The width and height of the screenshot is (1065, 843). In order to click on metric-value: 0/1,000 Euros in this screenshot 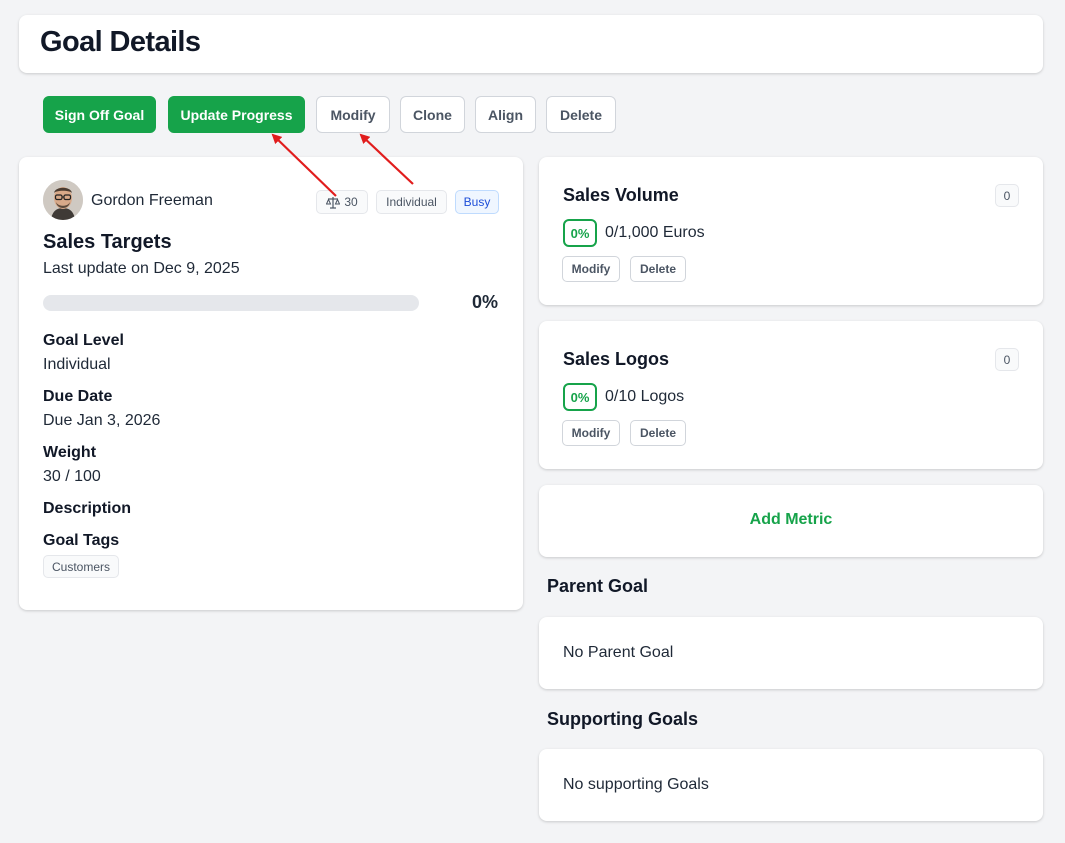, I will do `click(655, 232)`.